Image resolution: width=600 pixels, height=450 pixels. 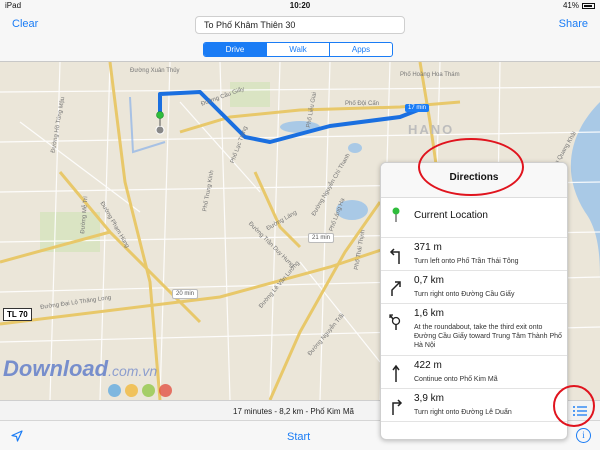 What do you see at coordinates (362, 104) in the screenshot?
I see `street-label: Phố Đội Cấn` at bounding box center [362, 104].